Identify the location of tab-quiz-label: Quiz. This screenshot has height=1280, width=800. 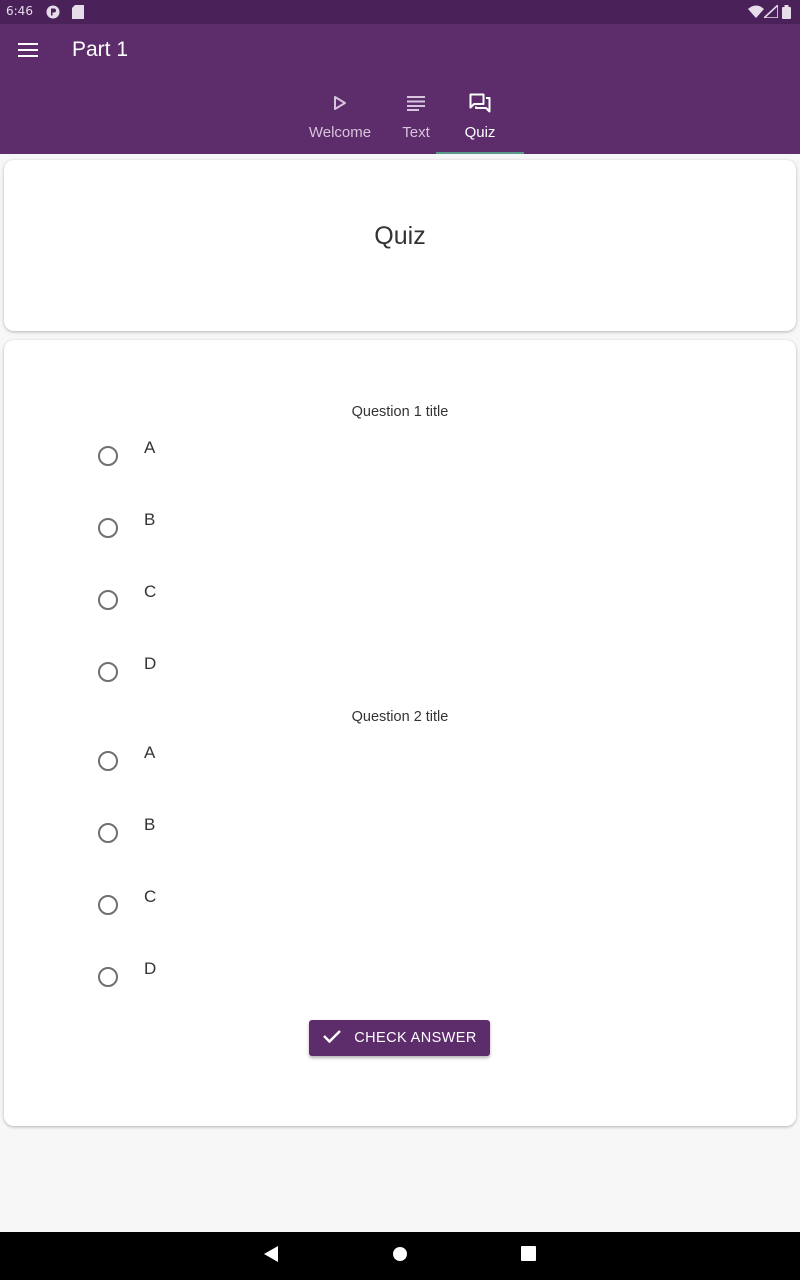
(480, 132).